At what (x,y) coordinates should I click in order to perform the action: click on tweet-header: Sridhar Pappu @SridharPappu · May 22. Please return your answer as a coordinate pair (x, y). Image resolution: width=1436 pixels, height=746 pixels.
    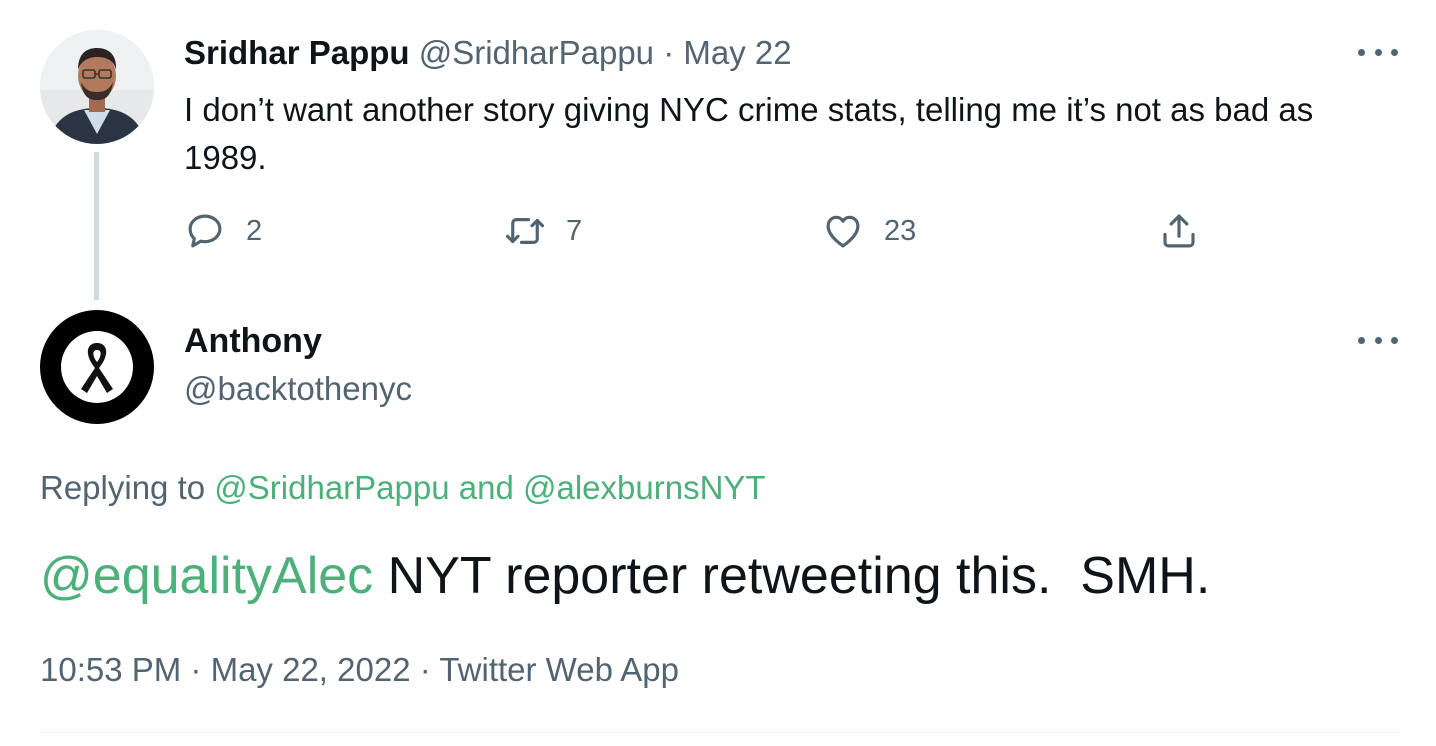
    Looking at the image, I should click on (488, 53).